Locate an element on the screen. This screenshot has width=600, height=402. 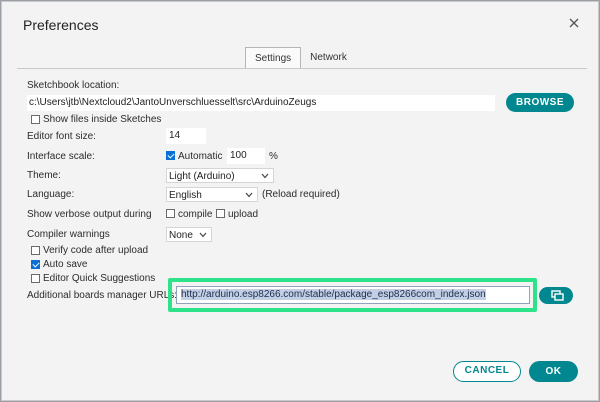
quick-suggestions-label: Editor Quick Suggestions is located at coordinates (99, 278).